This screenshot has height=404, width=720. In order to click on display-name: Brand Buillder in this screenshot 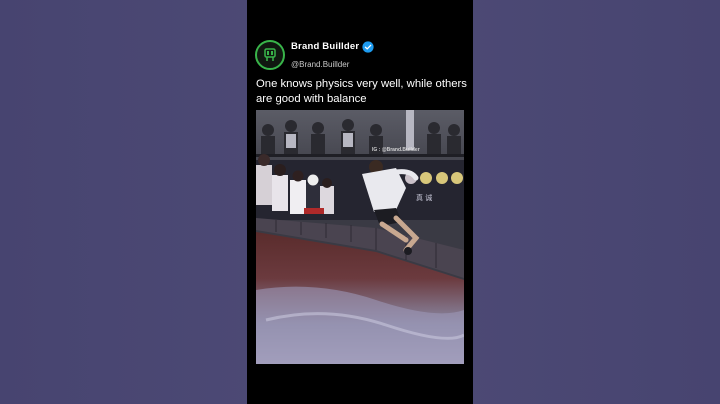, I will do `click(325, 47)`.